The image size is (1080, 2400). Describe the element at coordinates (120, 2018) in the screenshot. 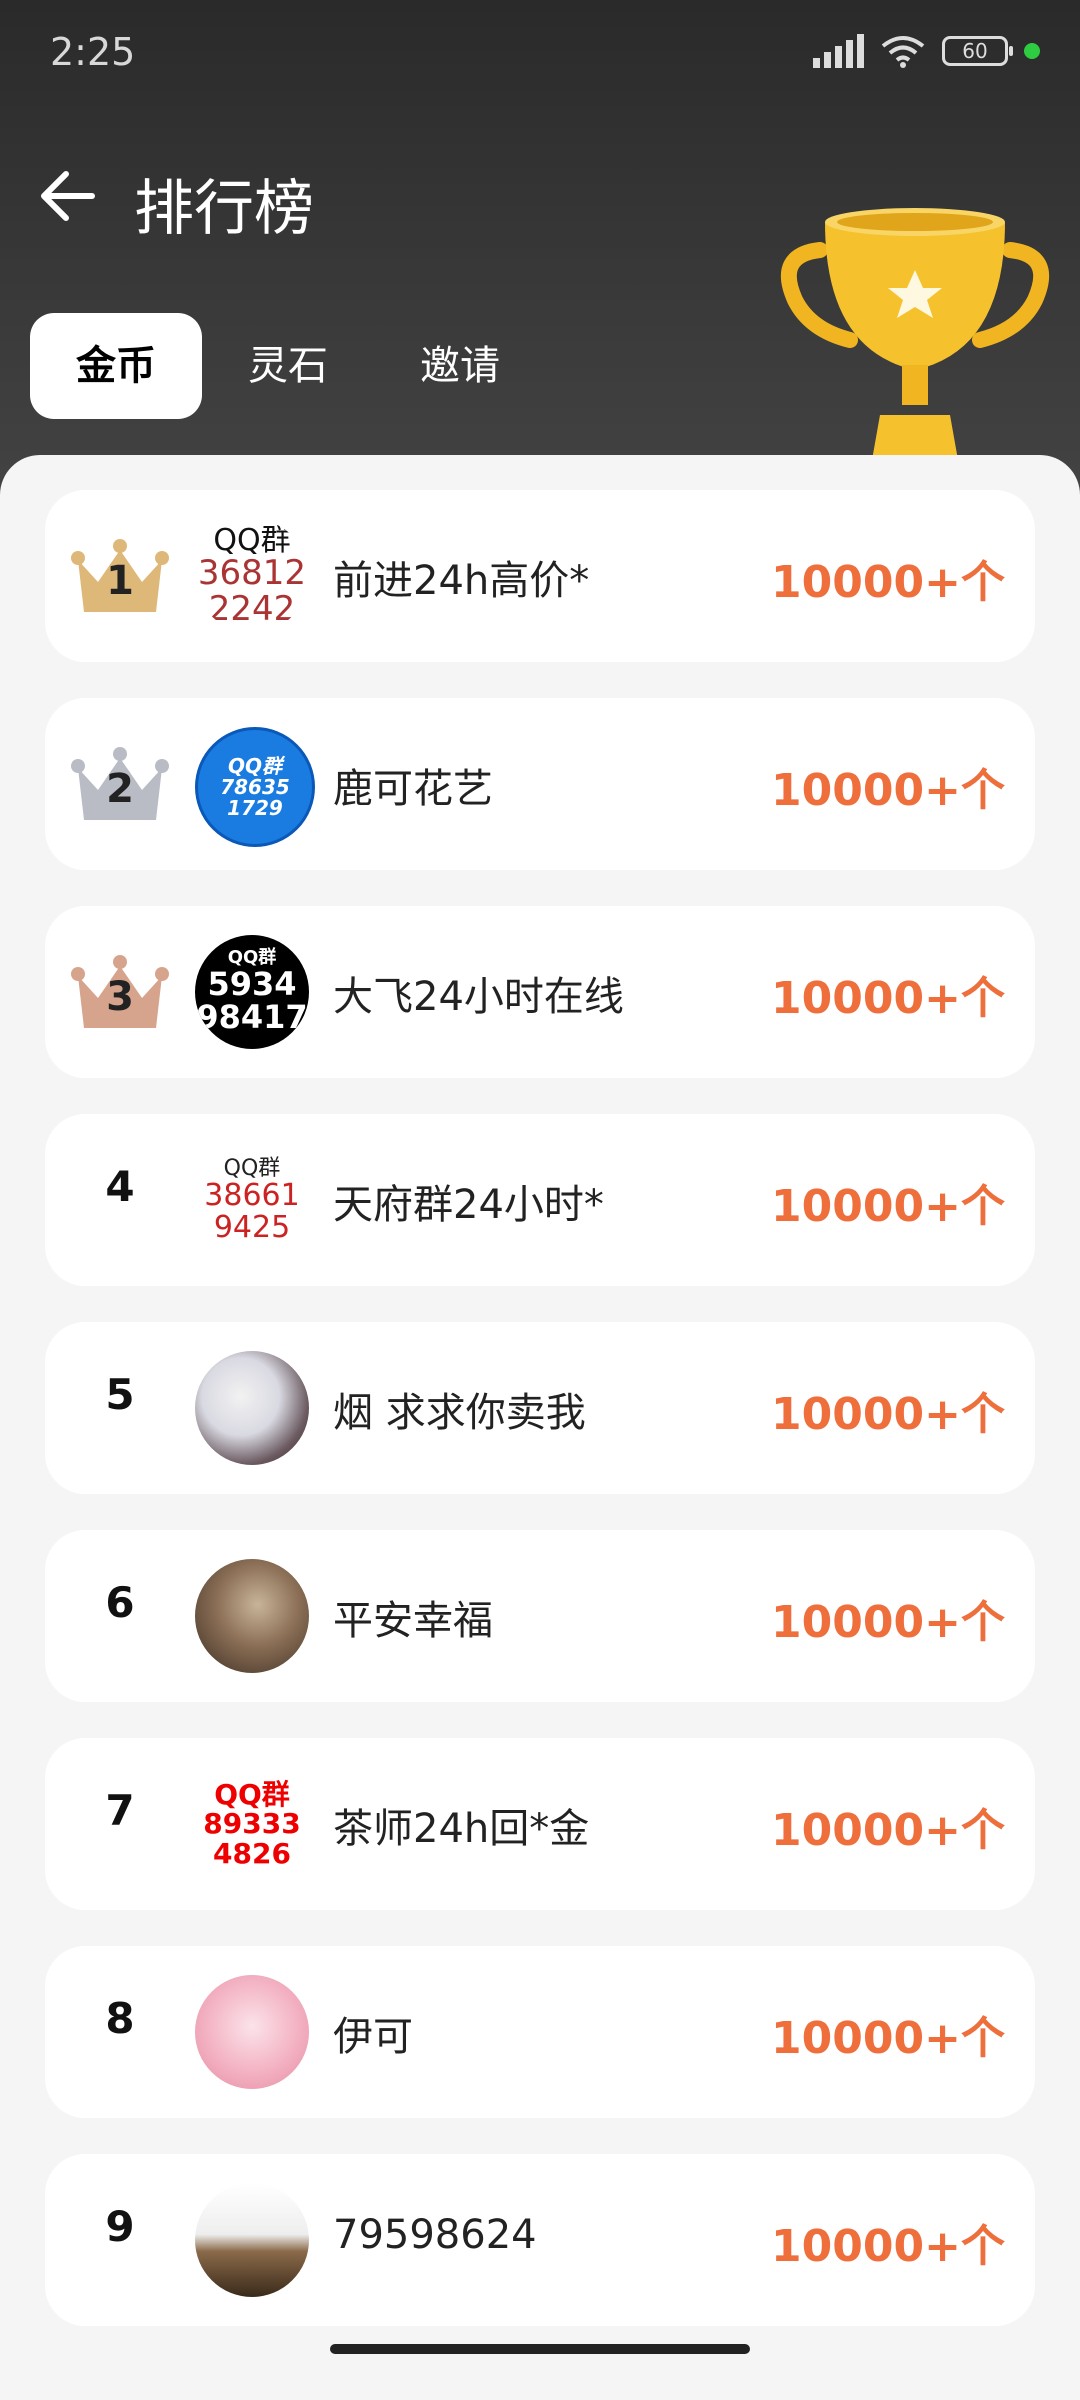

I see `rank-number: 8` at that location.